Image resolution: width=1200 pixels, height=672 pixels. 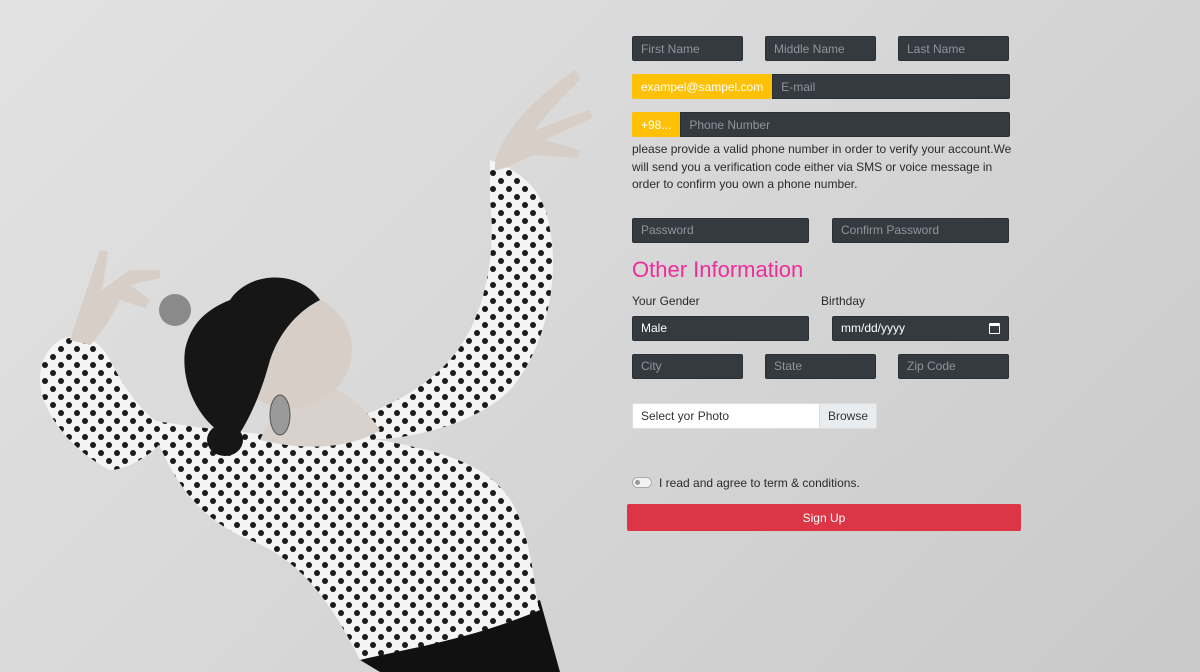 I want to click on calendar-icon, so click(x=994, y=328).